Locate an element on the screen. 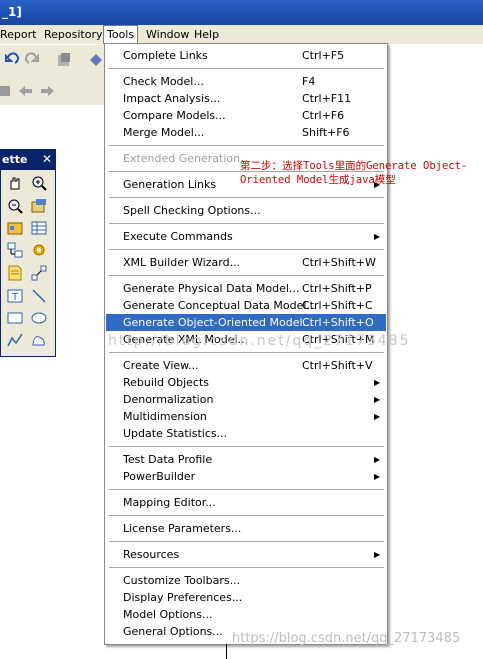 Image resolution: width=483 pixels, height=659 pixels. undo-icon is located at coordinates (11, 60).